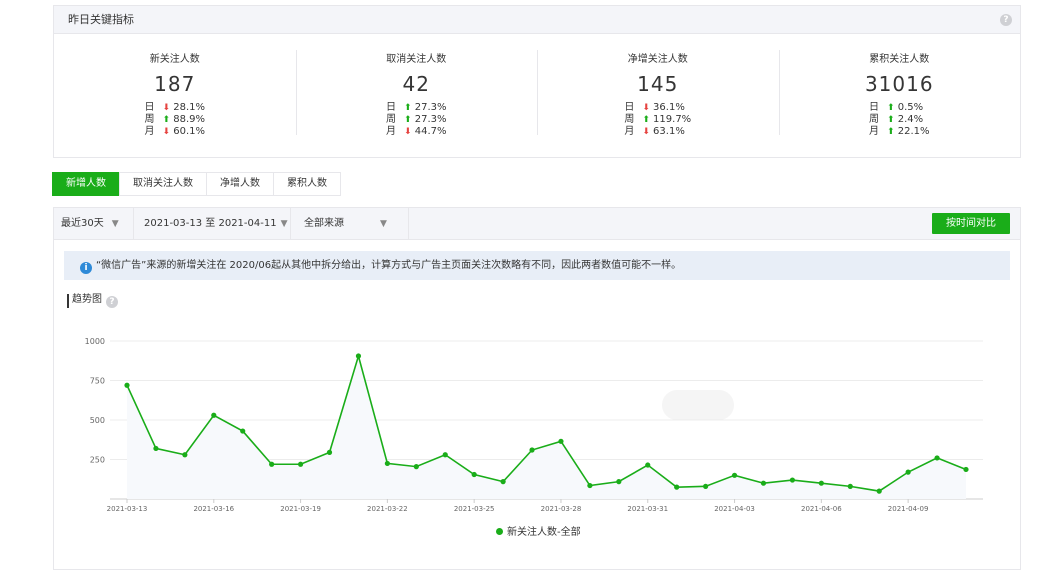 This screenshot has width=1059, height=580. Describe the element at coordinates (189, 107) in the screenshot. I see `change-percent: 28.1%` at that location.